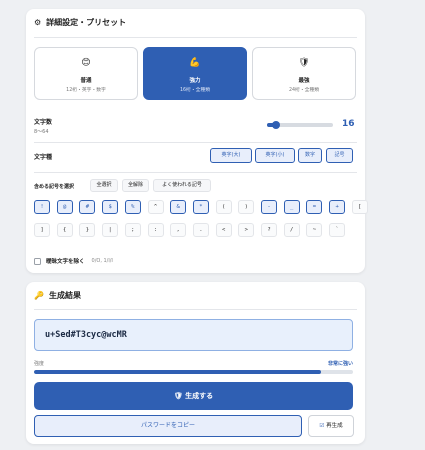 The image size is (425, 450). Describe the element at coordinates (291, 207) in the screenshot. I see `symbol-toggle: _` at that location.